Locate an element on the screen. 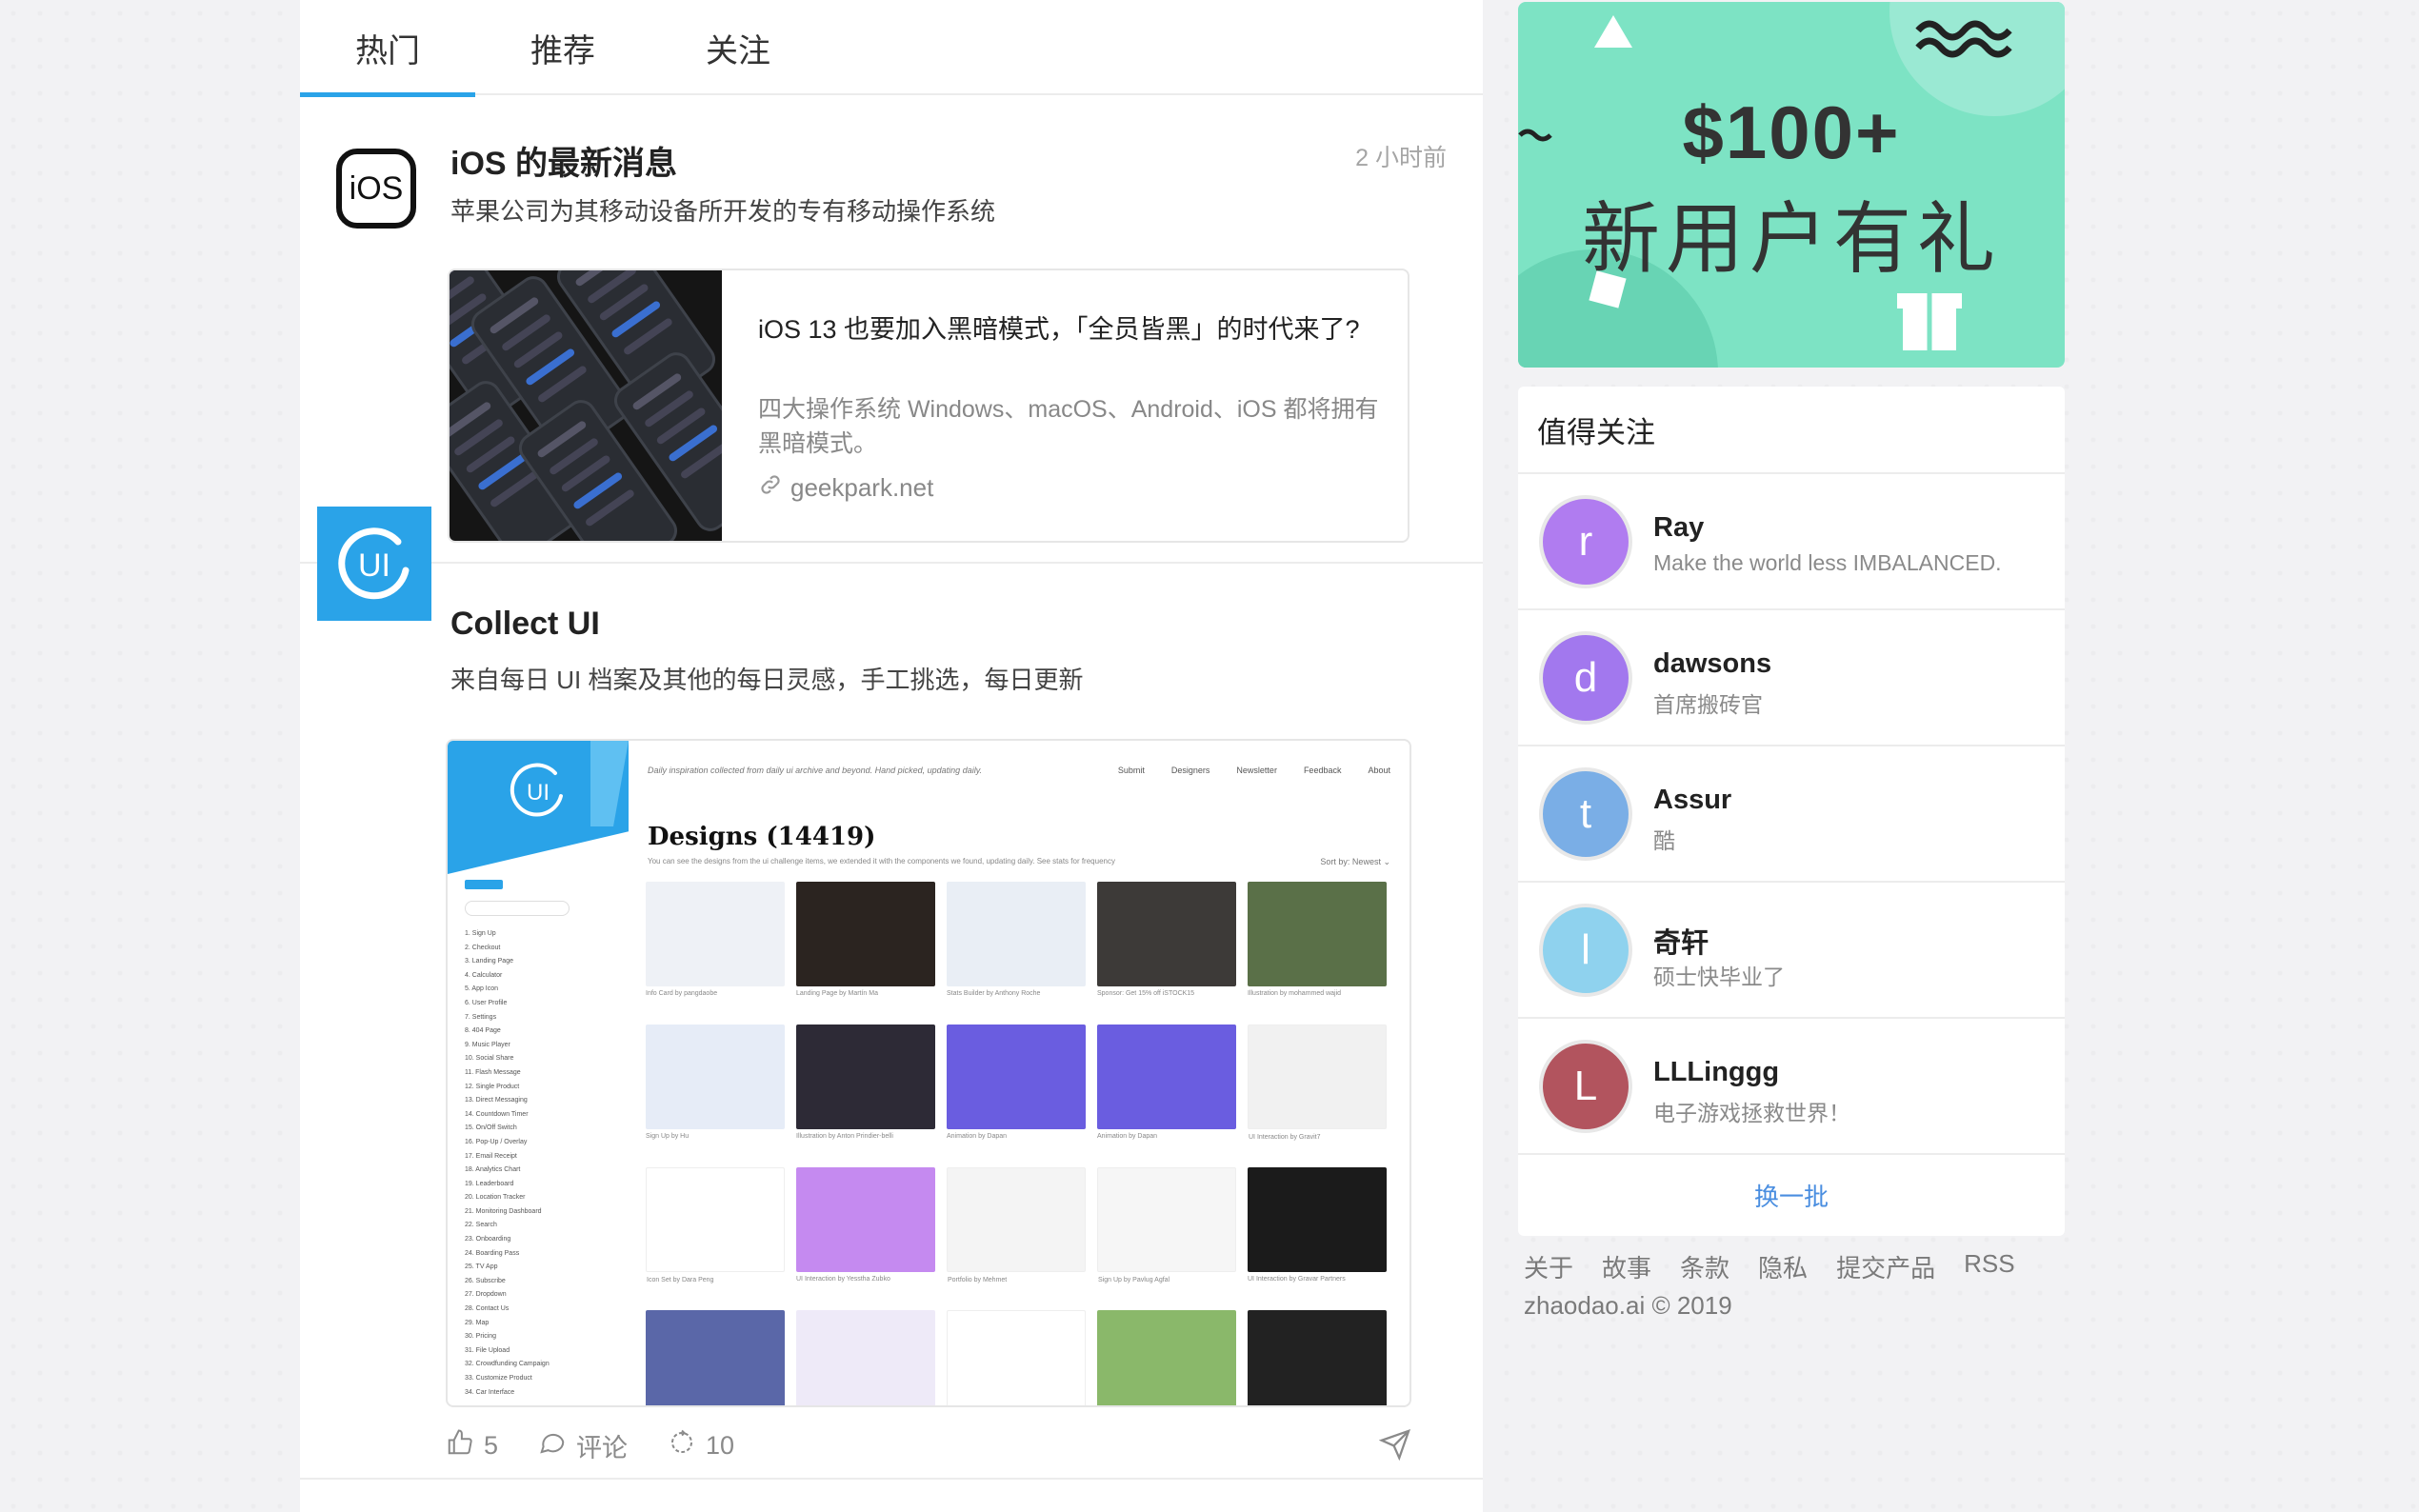 The height and width of the screenshot is (1512, 2419). design-caption: Icon Set by Dara Peng is located at coordinates (680, 1280).